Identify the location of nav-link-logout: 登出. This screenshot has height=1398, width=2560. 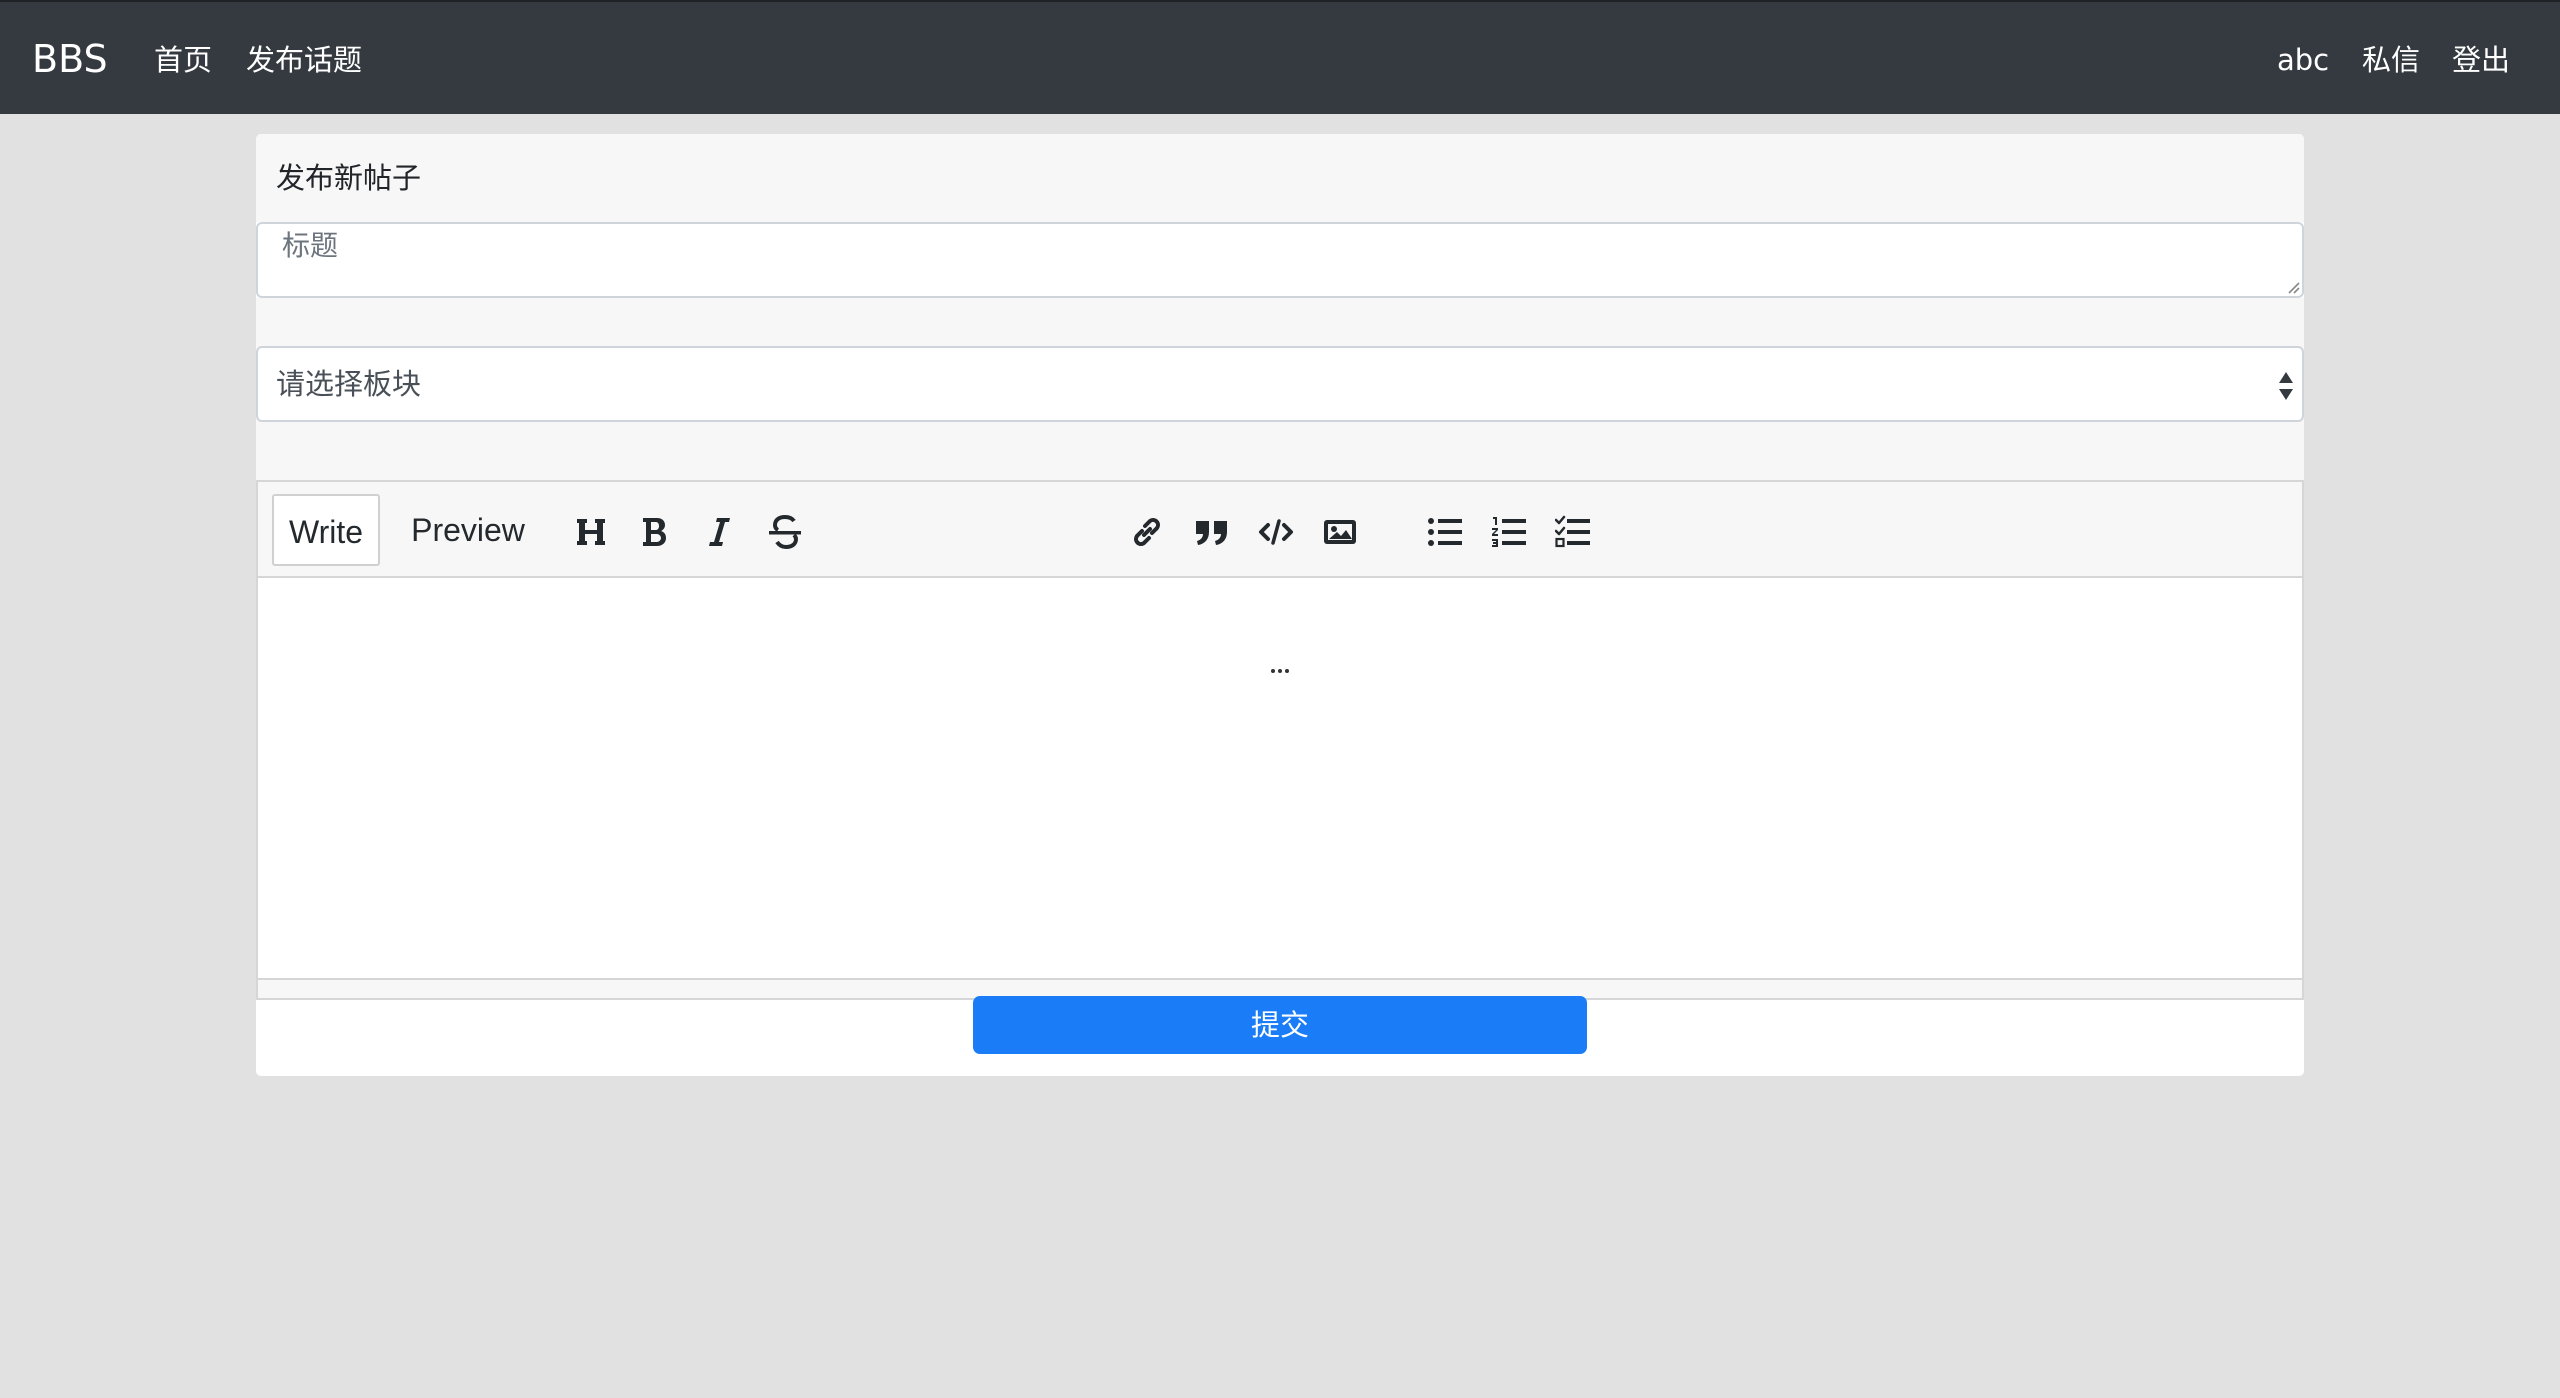
(2481, 60).